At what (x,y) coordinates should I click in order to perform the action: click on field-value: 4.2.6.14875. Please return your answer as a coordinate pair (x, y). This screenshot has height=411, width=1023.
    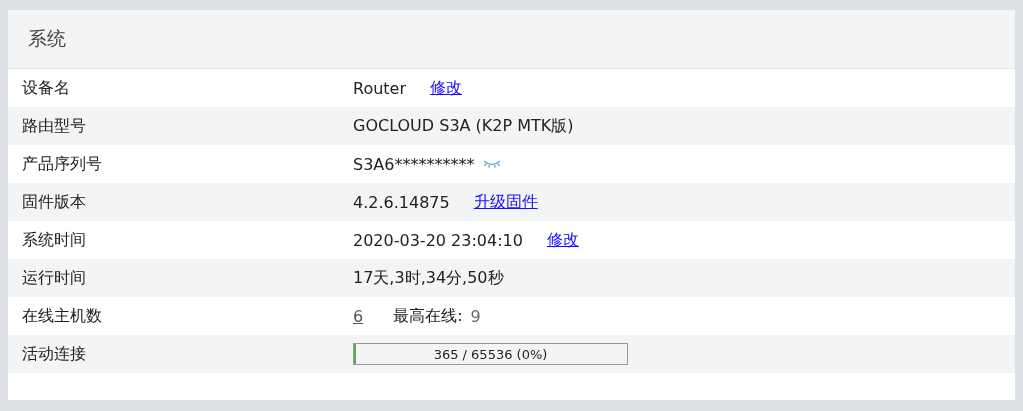
    Looking at the image, I should click on (401, 202).